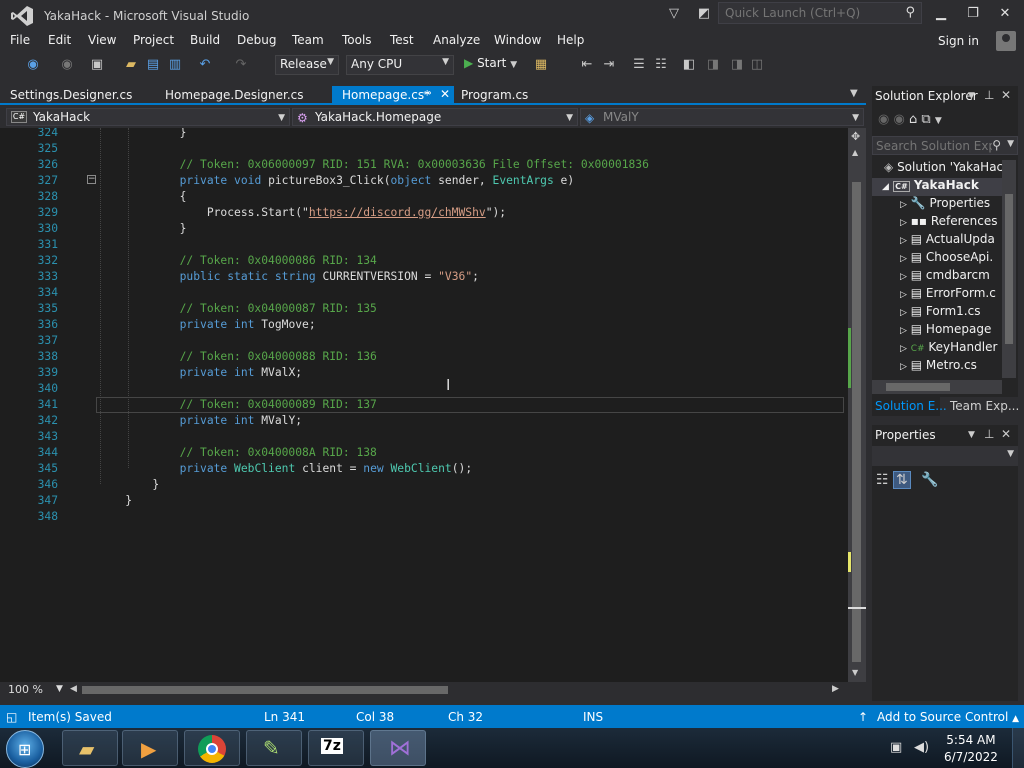 Image resolution: width=1024 pixels, height=768 pixels. I want to click on tree-horizontal-scrollbar, so click(937, 387).